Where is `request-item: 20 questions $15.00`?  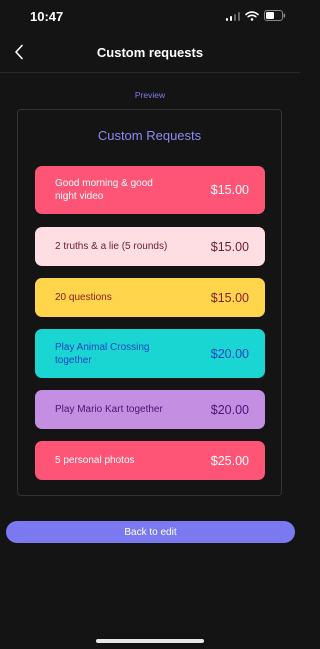
request-item: 20 questions $15.00 is located at coordinates (150, 297).